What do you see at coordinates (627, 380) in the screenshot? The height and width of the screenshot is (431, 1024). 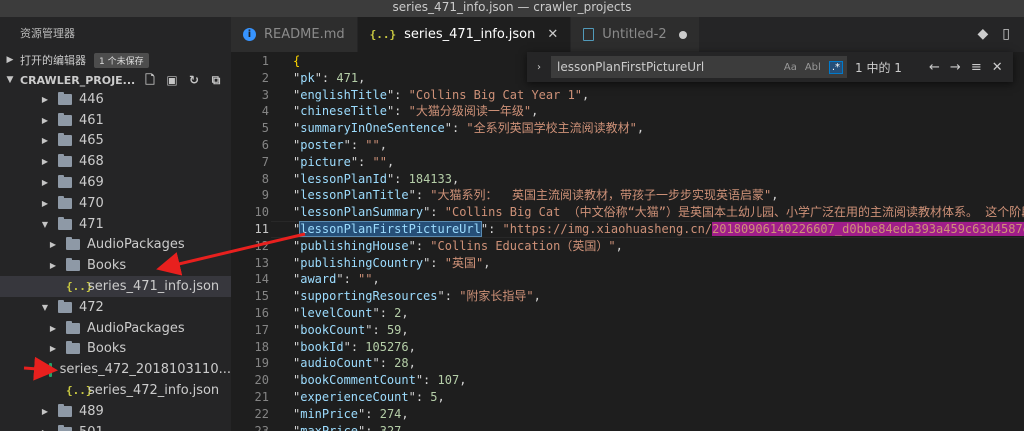 I see `code-line: 20 "bookCommentCount": 107,` at bounding box center [627, 380].